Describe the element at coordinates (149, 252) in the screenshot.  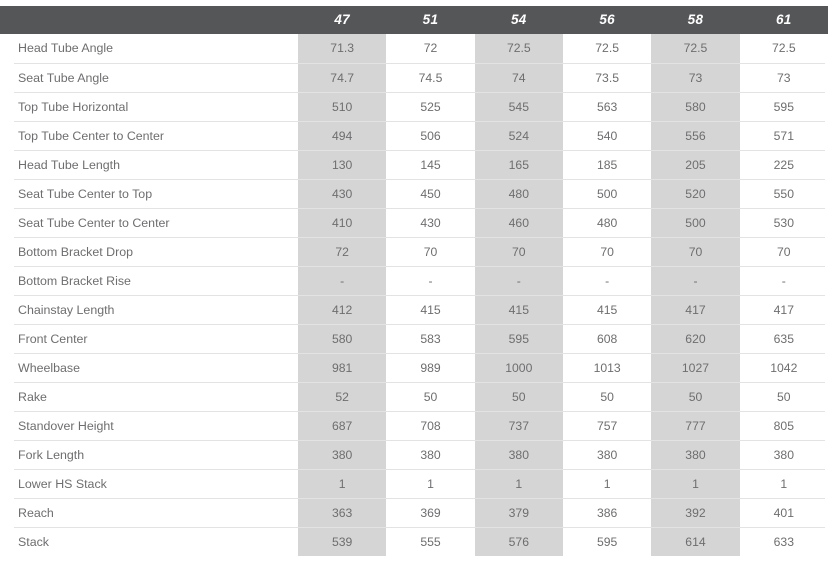
I see `row-label: Bottom Bracket Drop` at that location.